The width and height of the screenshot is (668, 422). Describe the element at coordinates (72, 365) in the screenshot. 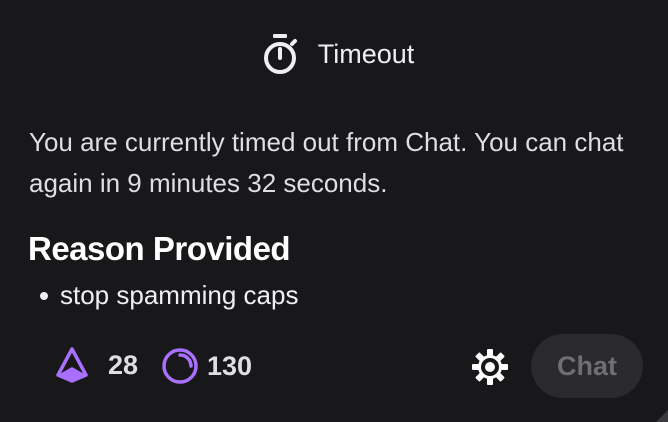

I see `bits-diamond-icon` at that location.